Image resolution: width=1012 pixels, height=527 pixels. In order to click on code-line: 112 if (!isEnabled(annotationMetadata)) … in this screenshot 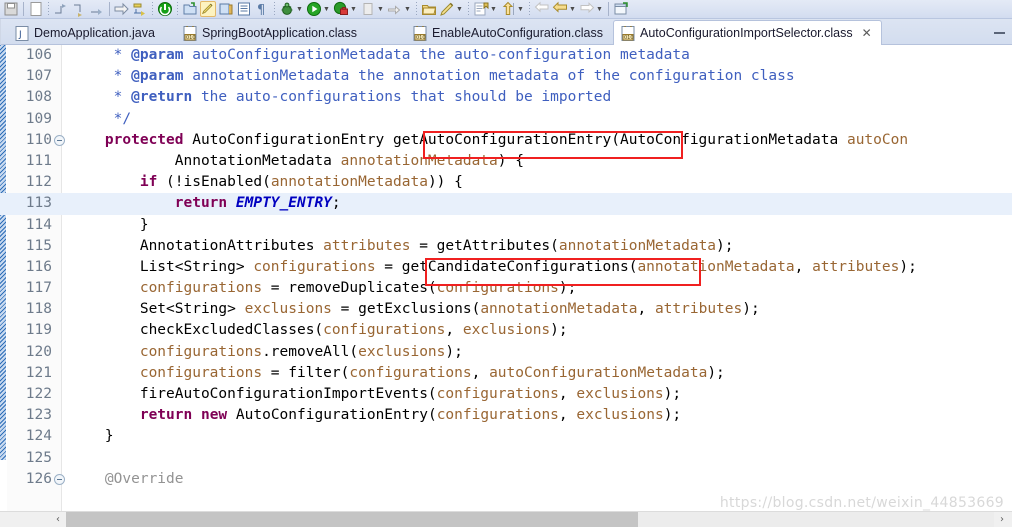, I will do `click(506, 182)`.